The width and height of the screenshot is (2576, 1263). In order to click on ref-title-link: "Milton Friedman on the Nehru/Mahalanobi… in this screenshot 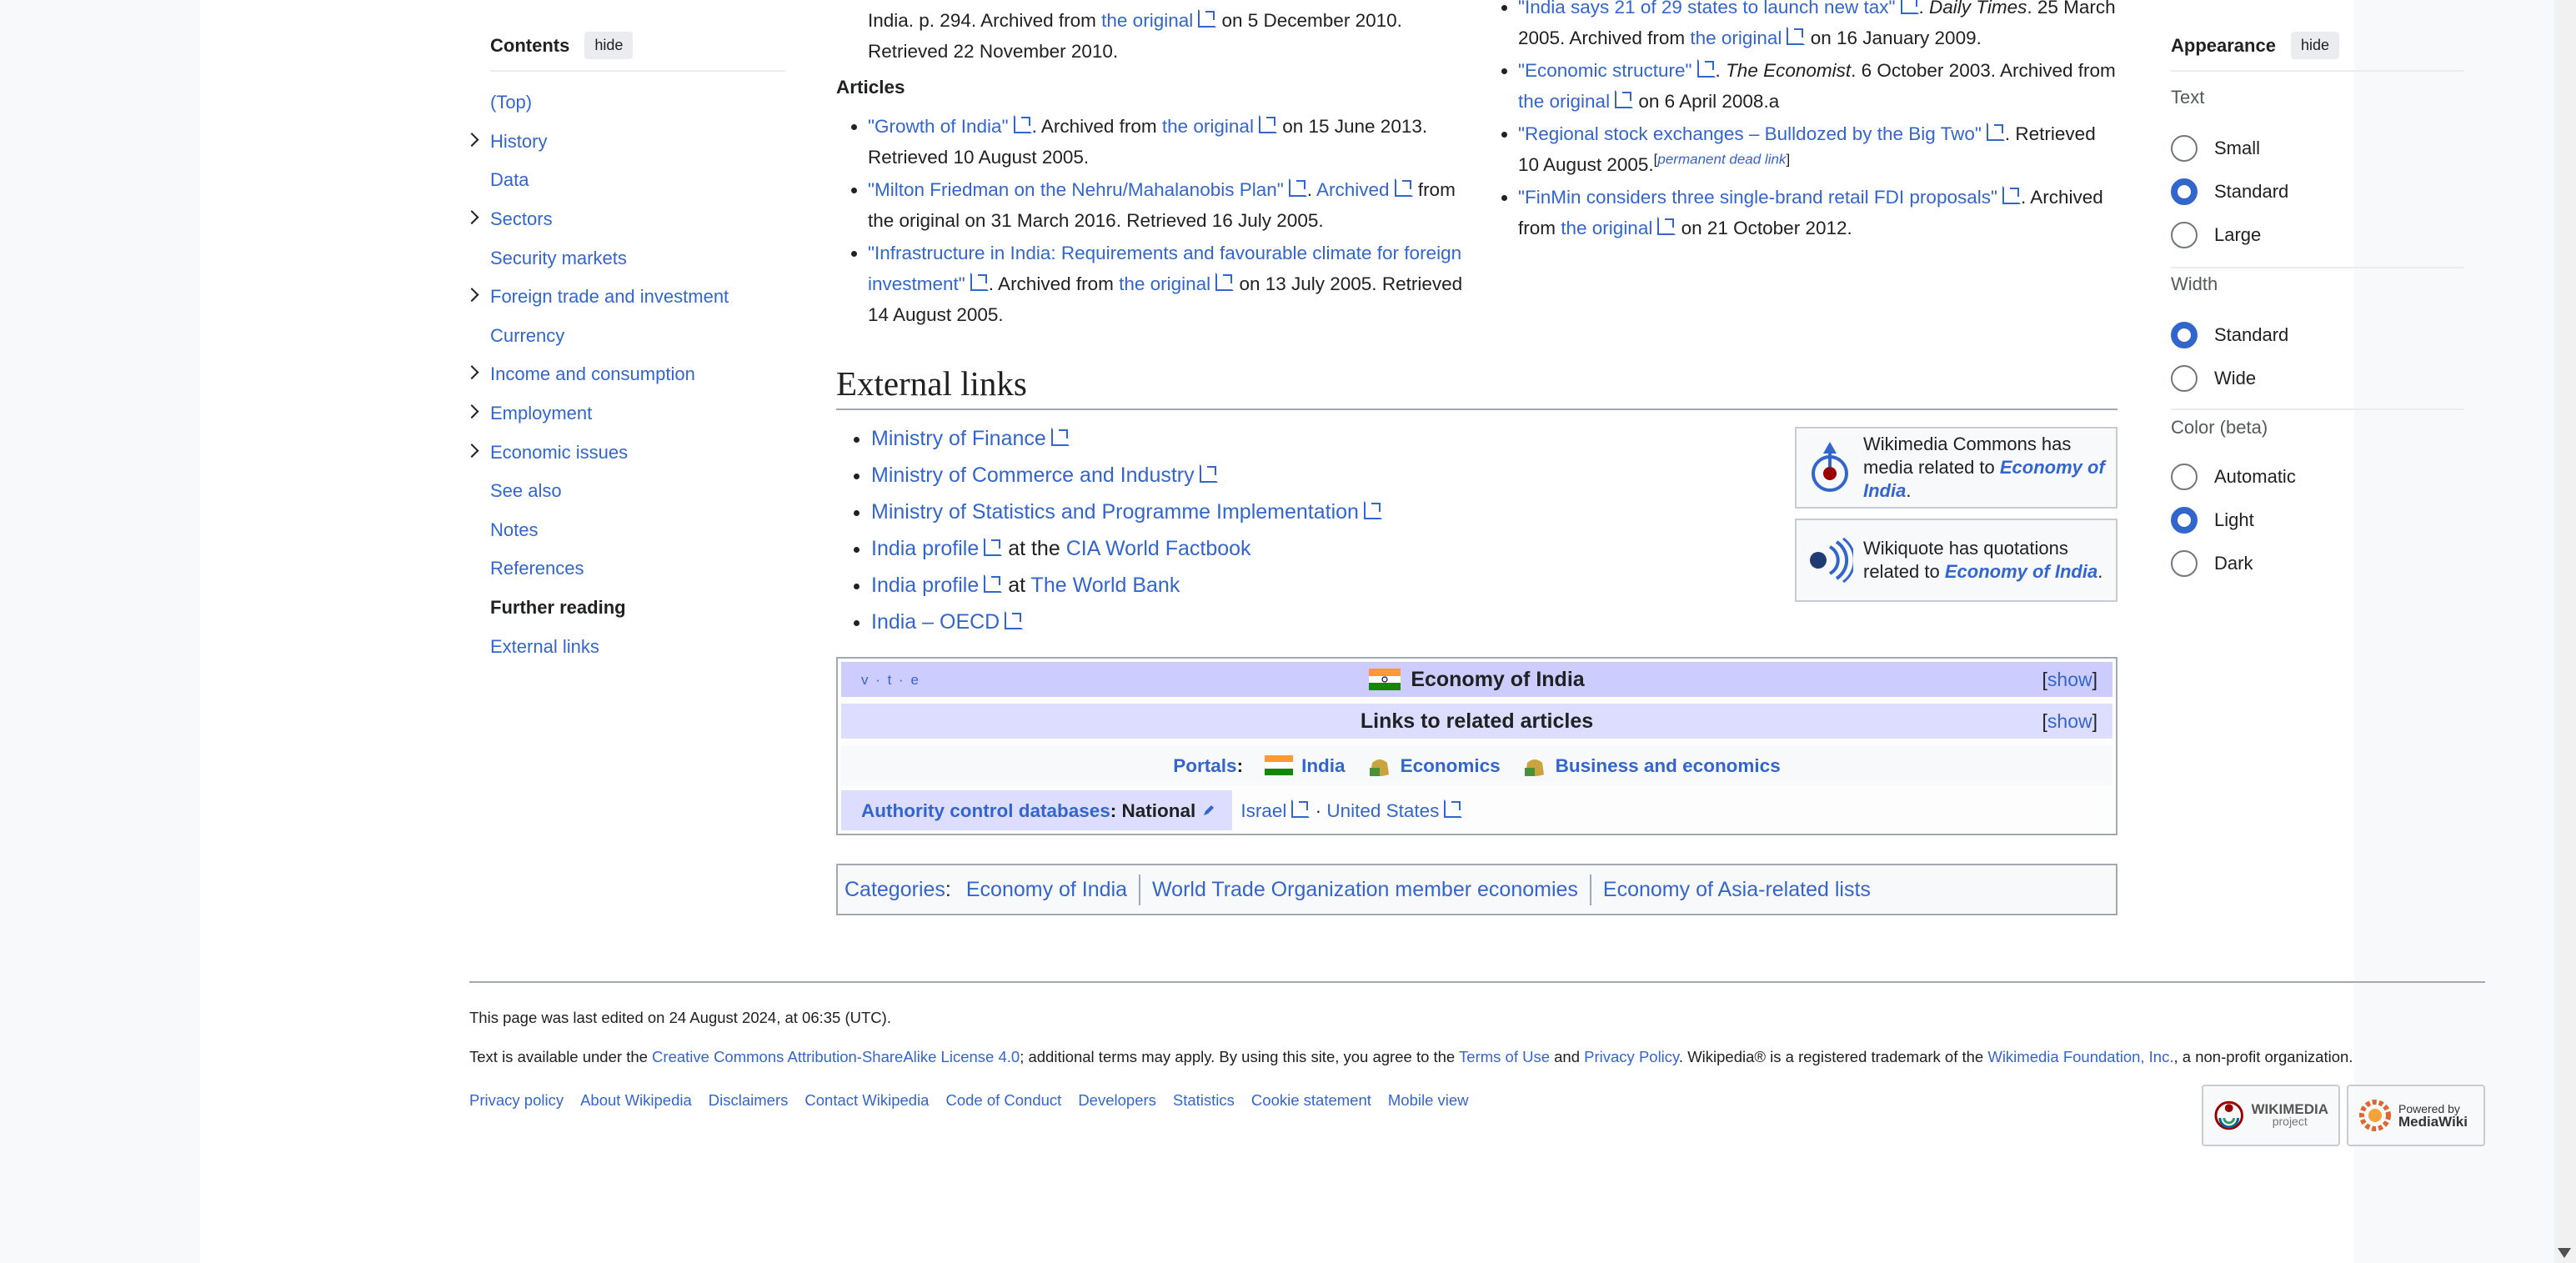, I will do `click(1087, 189)`.